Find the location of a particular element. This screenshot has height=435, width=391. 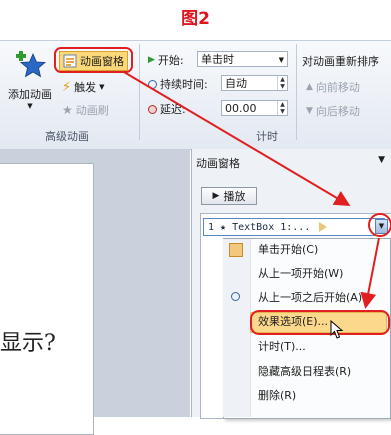

move-earlier-button: ▲ 向前移动 is located at coordinates (333, 87).